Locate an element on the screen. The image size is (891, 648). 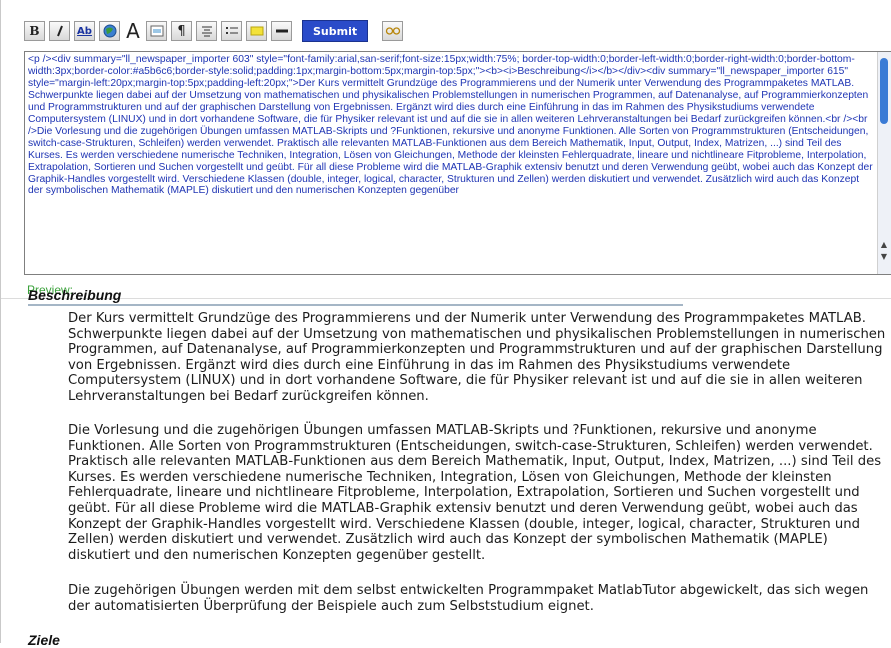
font-size-button: A is located at coordinates (133, 31).